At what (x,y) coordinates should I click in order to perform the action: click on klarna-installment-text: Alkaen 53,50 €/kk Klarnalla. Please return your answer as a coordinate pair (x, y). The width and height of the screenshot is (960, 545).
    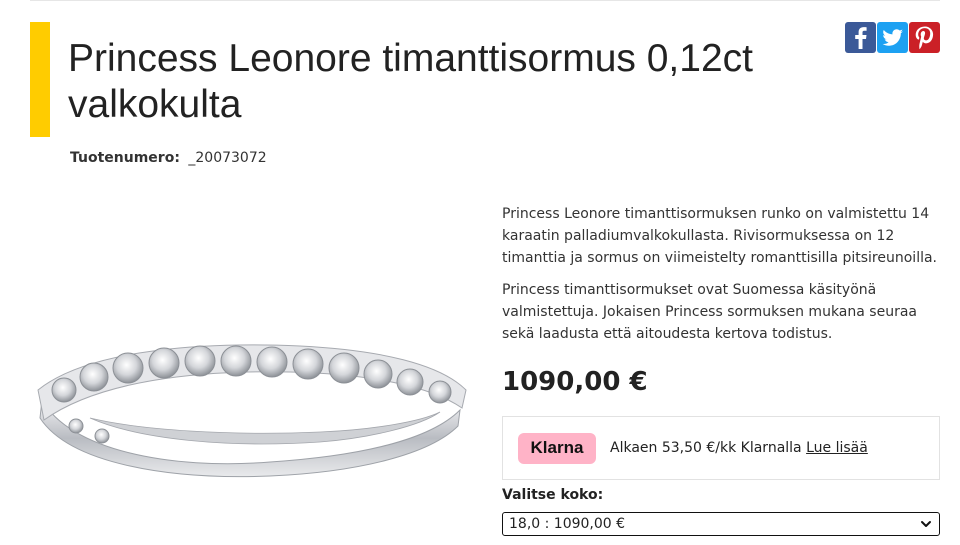
    Looking at the image, I should click on (706, 448).